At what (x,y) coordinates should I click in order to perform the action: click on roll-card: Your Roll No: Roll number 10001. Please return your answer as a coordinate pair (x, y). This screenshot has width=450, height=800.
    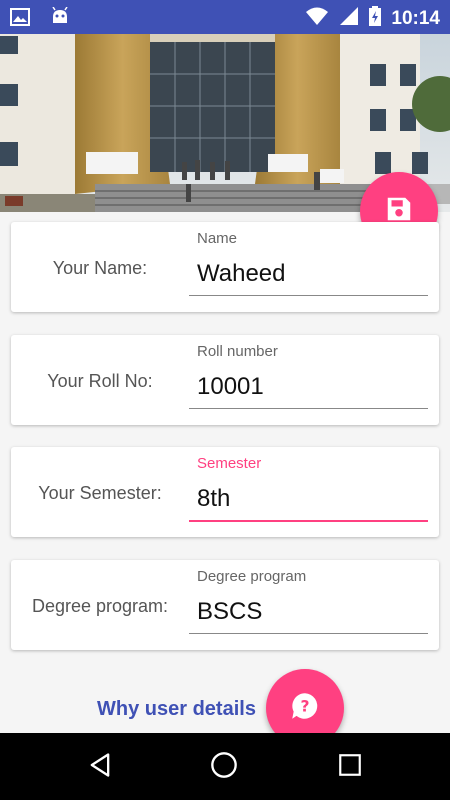
    Looking at the image, I should click on (225, 380).